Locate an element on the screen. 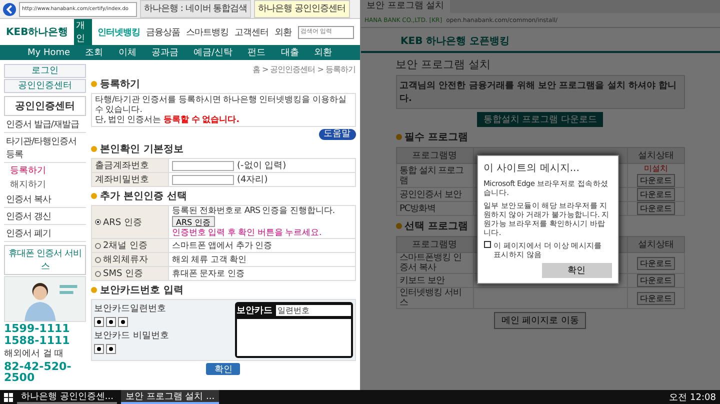  main-nav-link: My Home is located at coordinates (49, 53).